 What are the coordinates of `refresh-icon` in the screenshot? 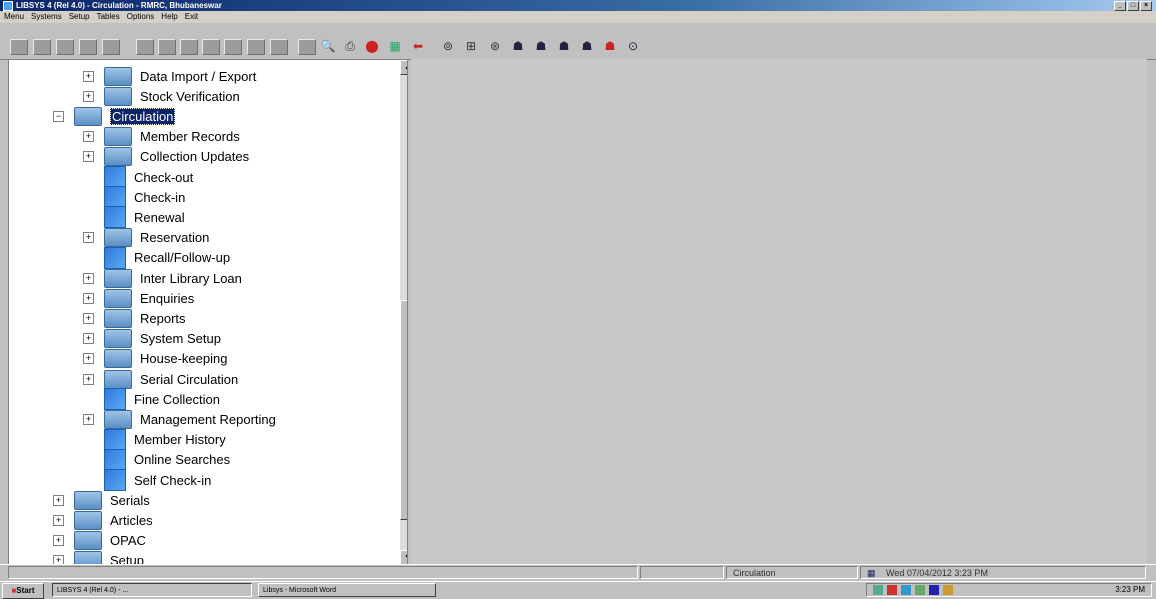 It's located at (233, 47).